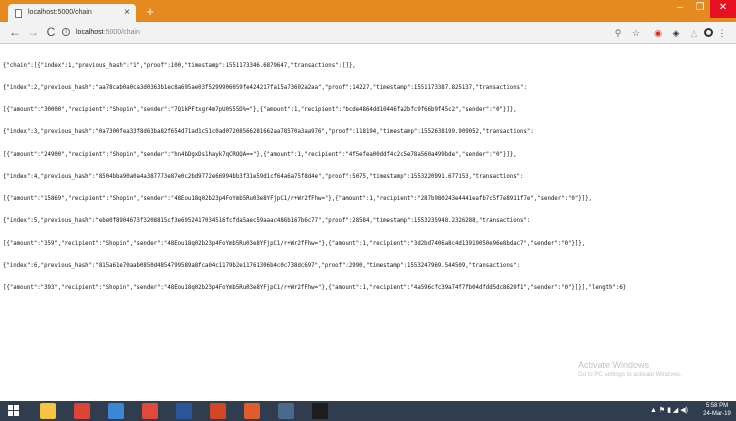 This screenshot has height=421, width=736. Describe the element at coordinates (82, 411) in the screenshot. I see `chrome-icon` at that location.